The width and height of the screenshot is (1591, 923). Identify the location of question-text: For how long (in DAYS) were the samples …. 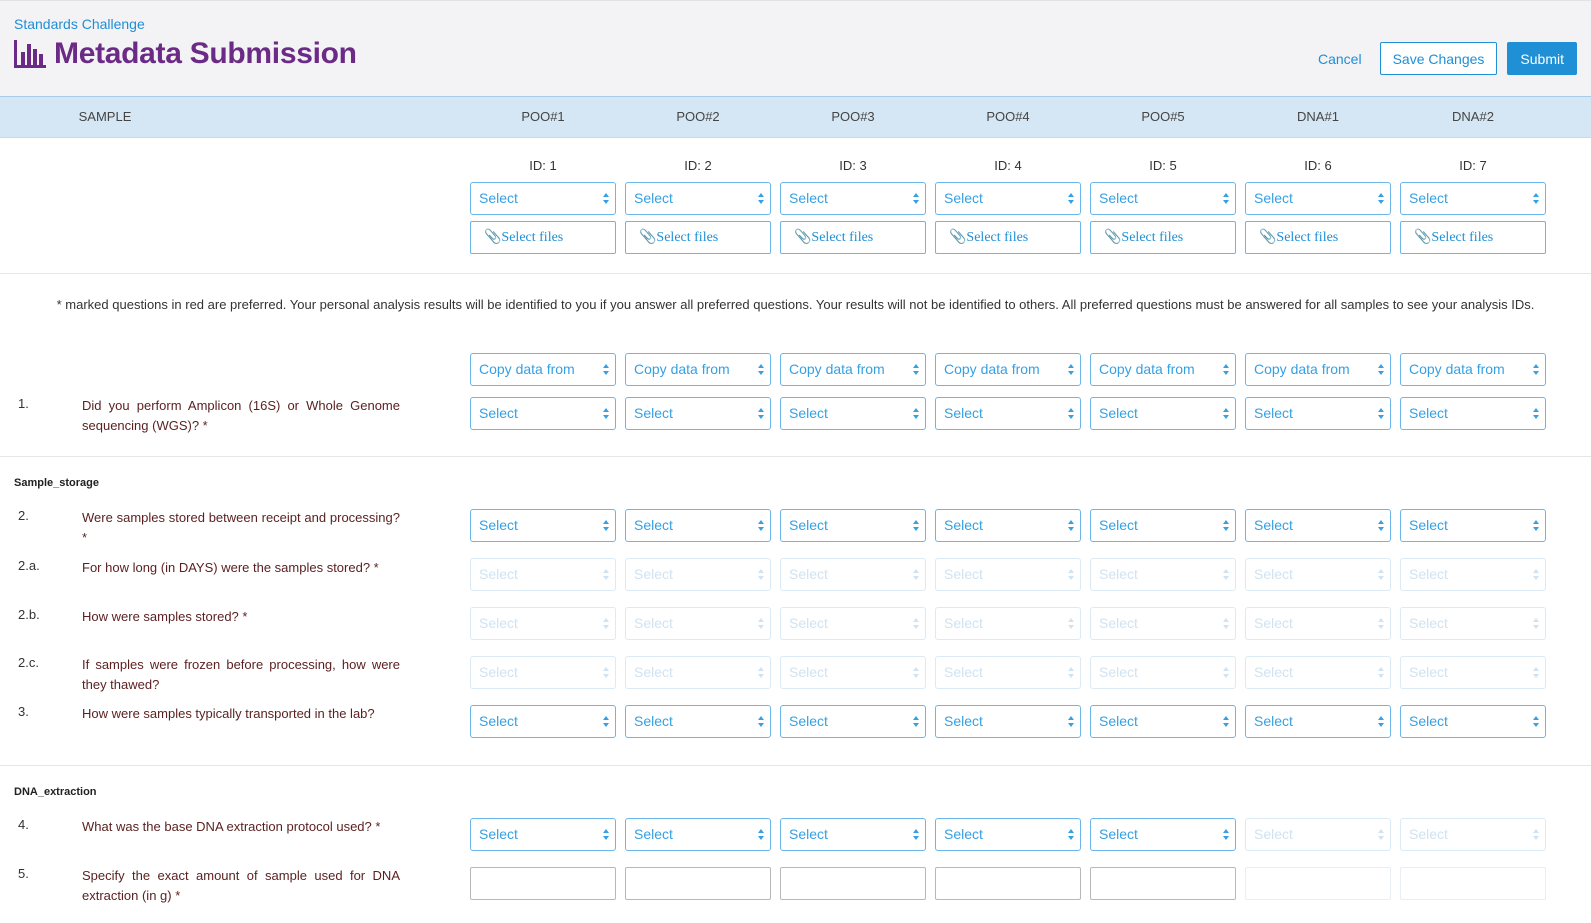
(230, 567).